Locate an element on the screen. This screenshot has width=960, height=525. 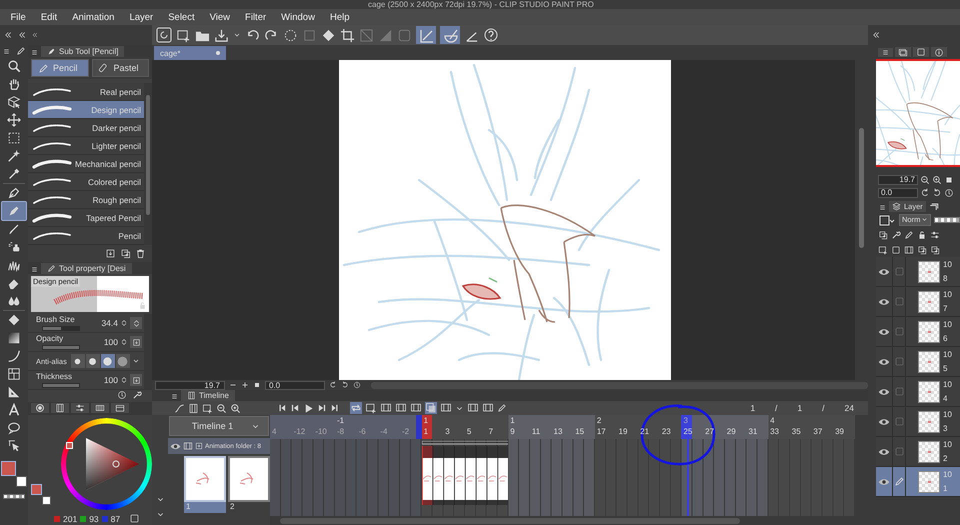
layer-row: 10 2 is located at coordinates (918, 452).